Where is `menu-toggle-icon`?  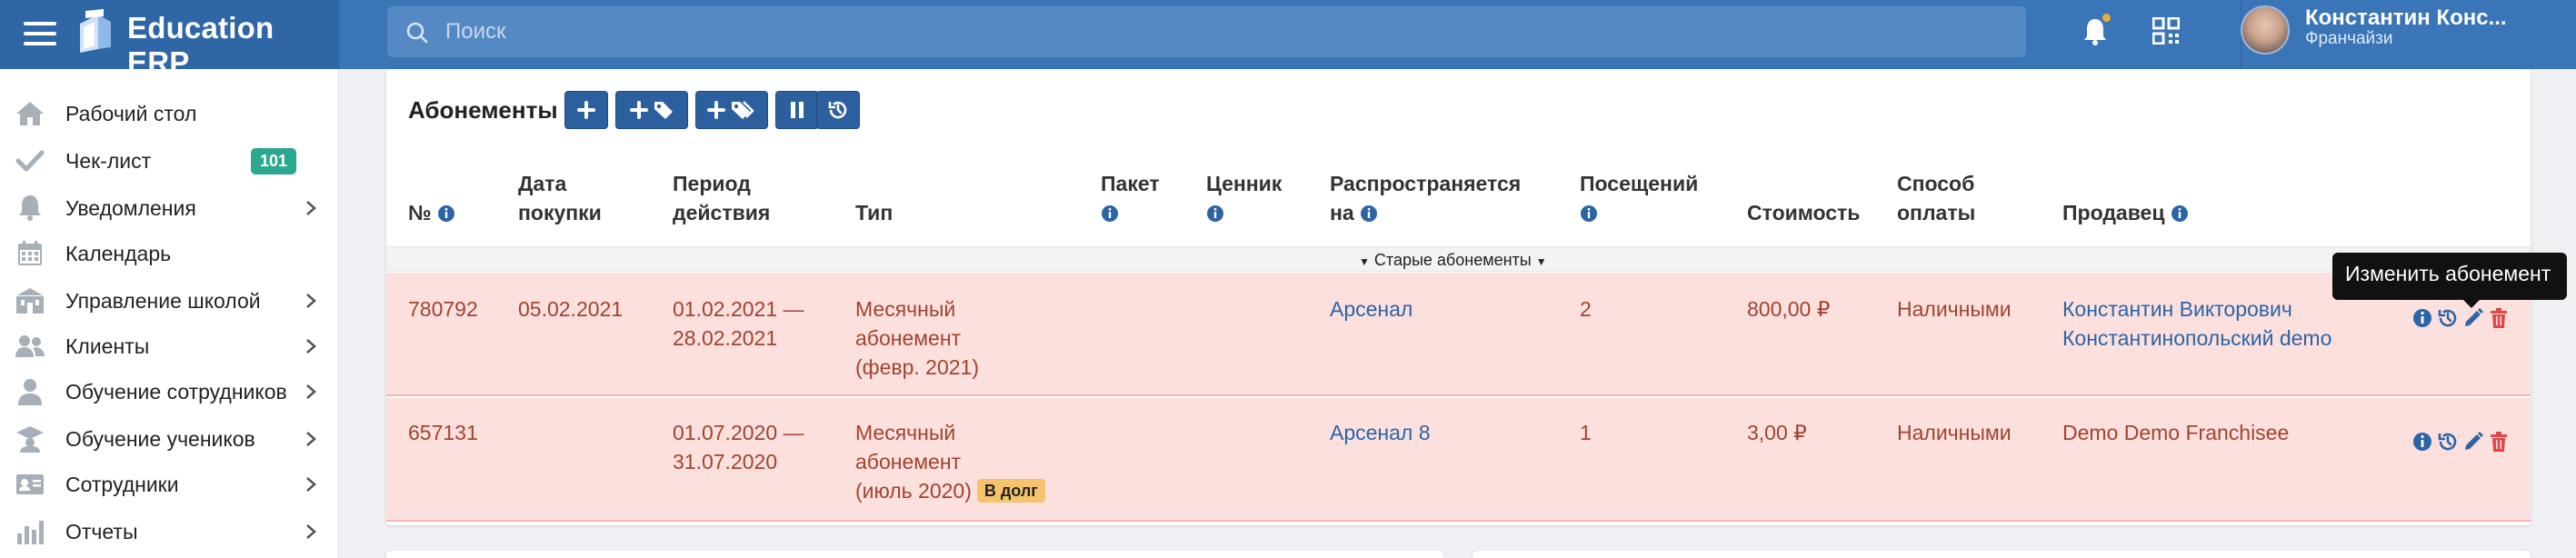 menu-toggle-icon is located at coordinates (40, 33).